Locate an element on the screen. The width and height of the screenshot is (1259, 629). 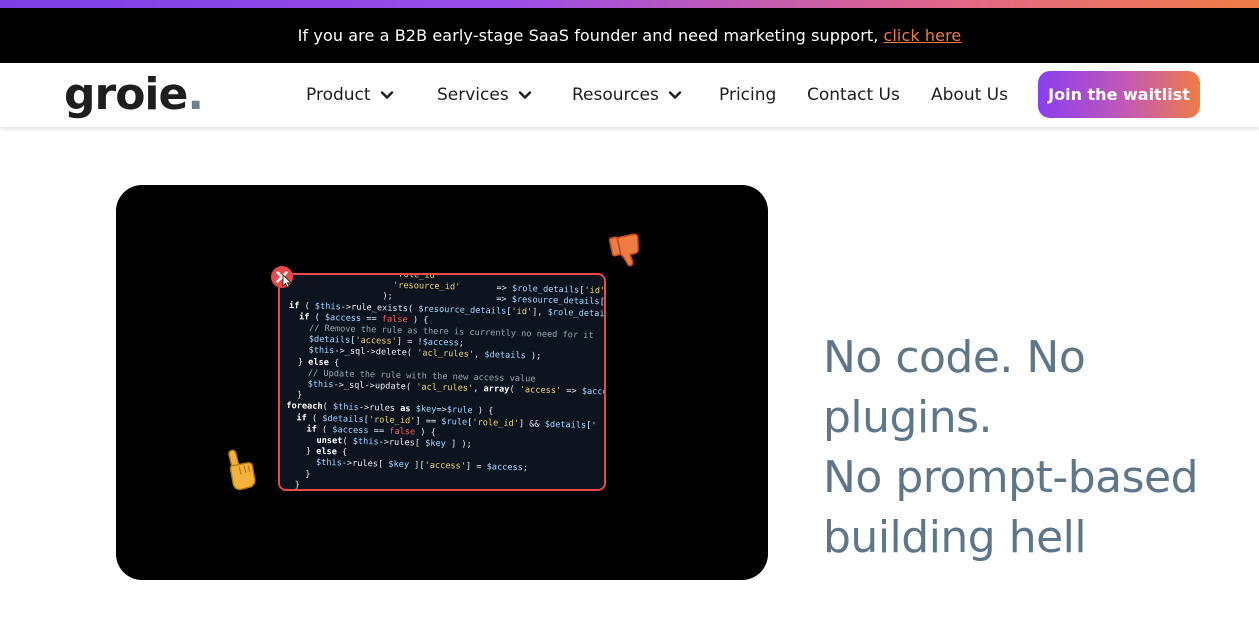
nav-item-resources: Resources is located at coordinates (627, 95).